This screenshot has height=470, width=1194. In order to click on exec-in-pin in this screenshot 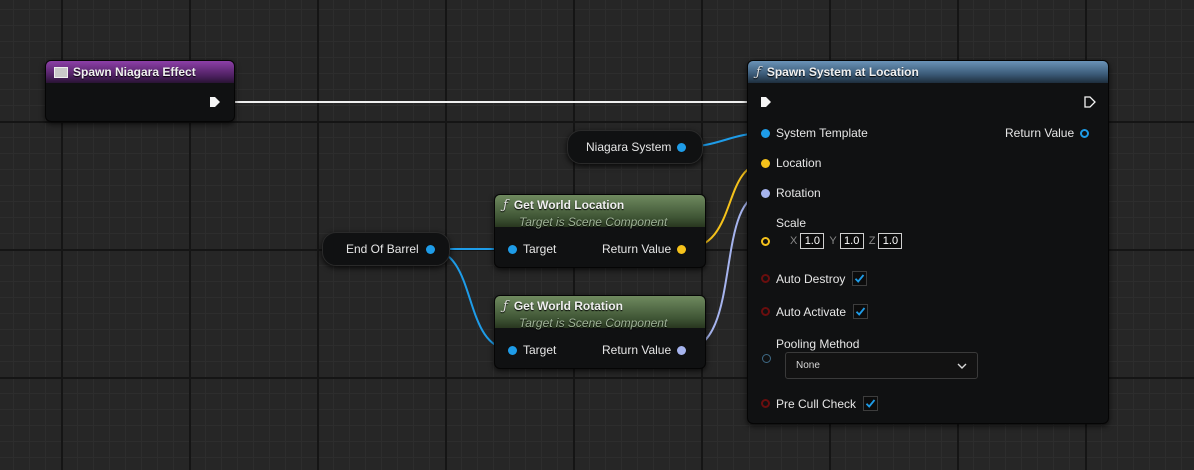, I will do `click(766, 102)`.